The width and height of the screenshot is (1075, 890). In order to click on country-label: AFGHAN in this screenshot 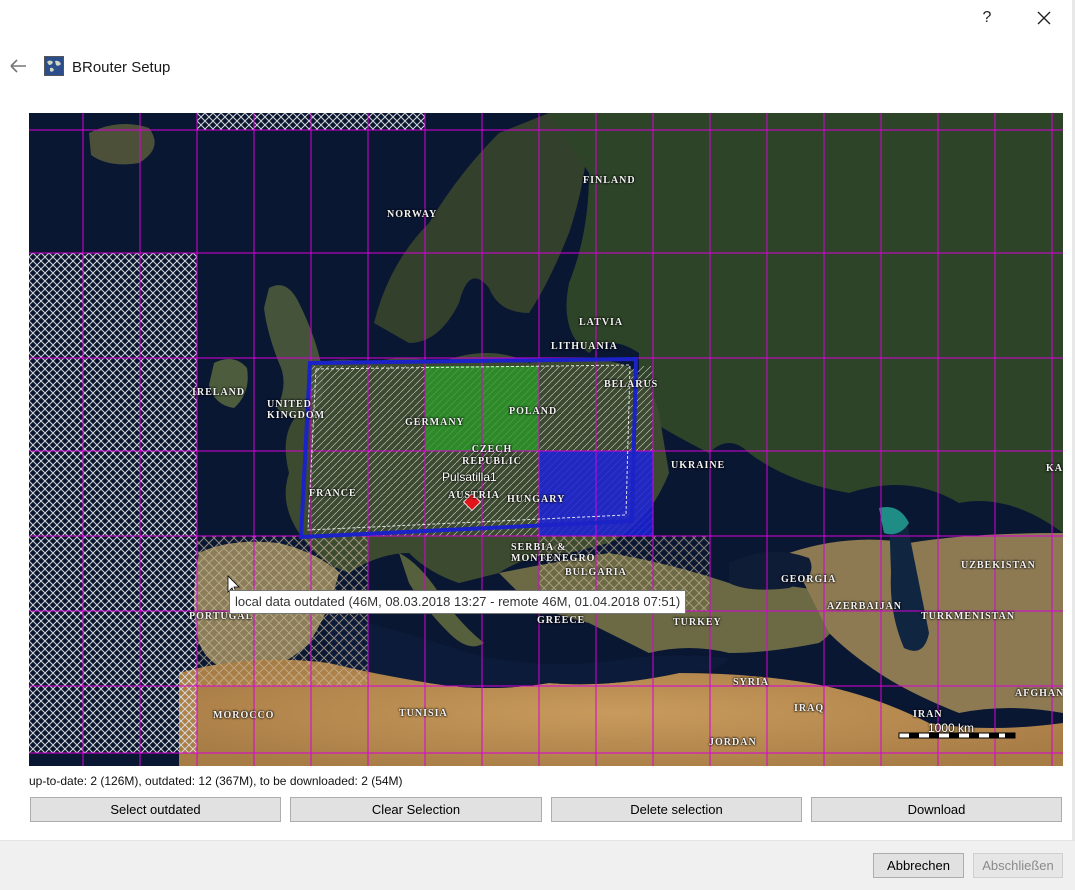, I will do `click(1039, 693)`.